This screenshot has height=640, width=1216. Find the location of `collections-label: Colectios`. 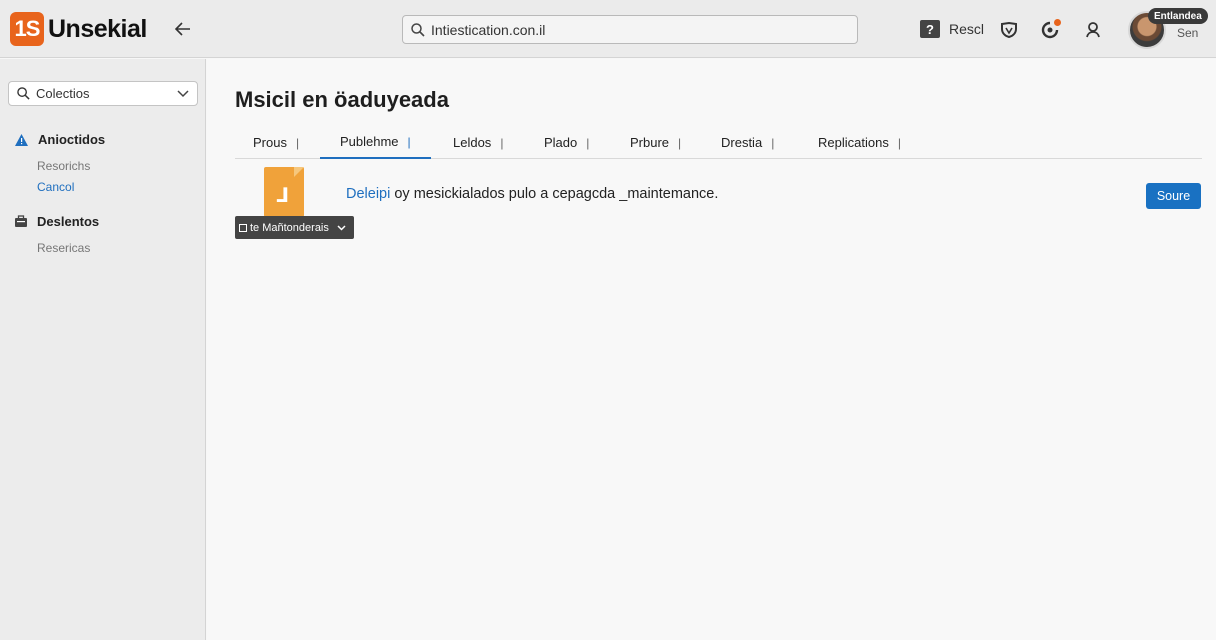

collections-label: Colectios is located at coordinates (63, 93).